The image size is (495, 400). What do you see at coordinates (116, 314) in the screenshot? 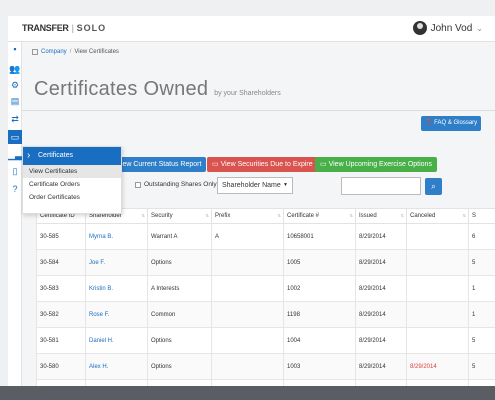
I see `cell-shareholder: Rose F.` at bounding box center [116, 314].